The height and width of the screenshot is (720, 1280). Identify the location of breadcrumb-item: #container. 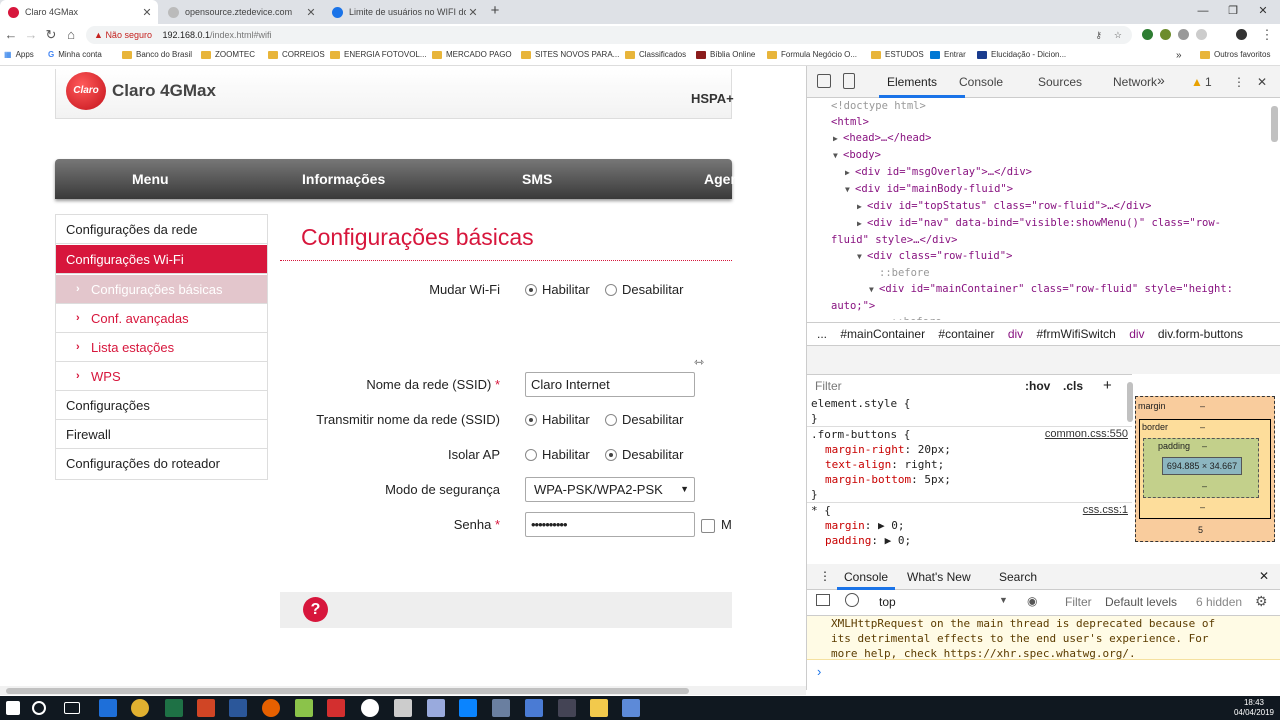
(966, 334).